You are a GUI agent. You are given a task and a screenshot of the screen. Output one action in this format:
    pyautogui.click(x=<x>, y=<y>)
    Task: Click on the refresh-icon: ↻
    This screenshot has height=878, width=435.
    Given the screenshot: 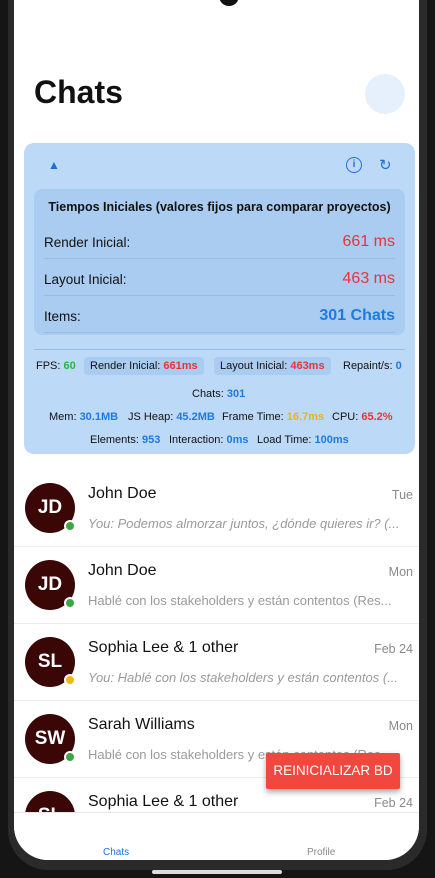 What is the action you would take?
    pyautogui.click(x=385, y=165)
    